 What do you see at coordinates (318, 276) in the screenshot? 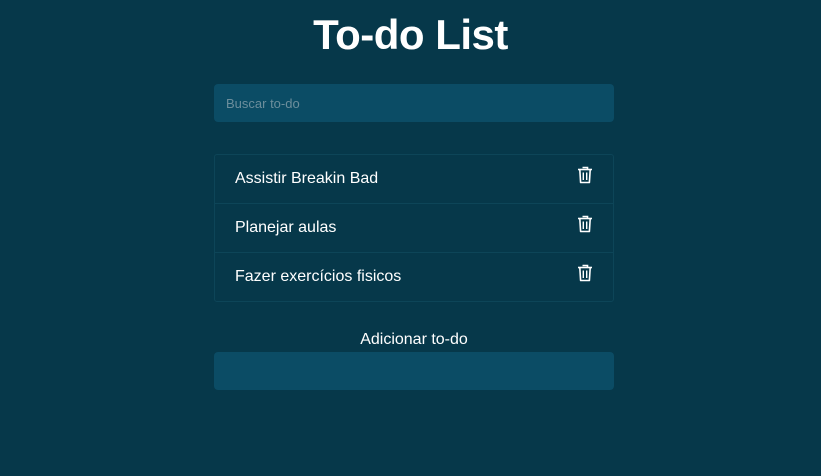
I see `todo-item-text: Fazer exercícios fisicos` at bounding box center [318, 276].